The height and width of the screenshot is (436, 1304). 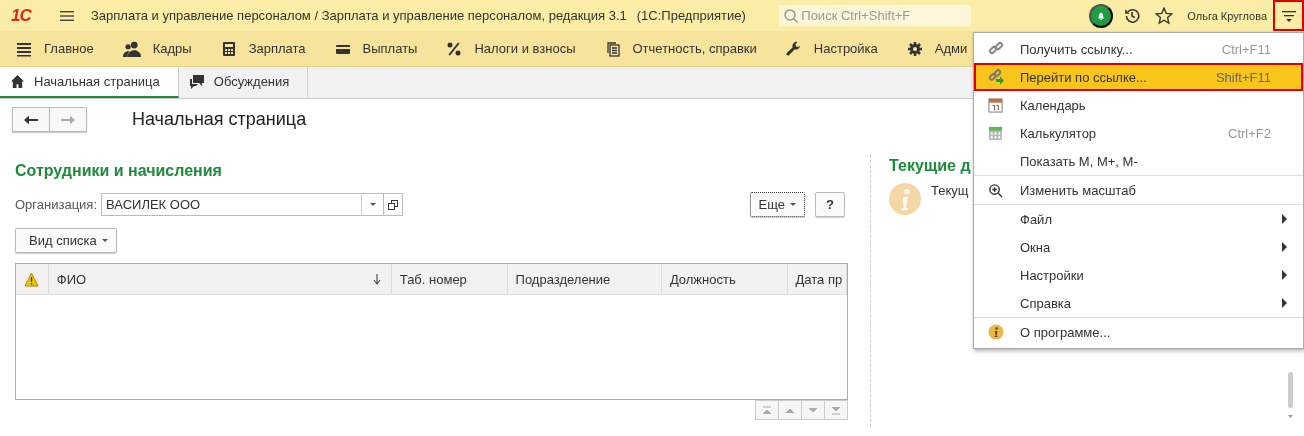 I want to click on section-heading: Сотрудники и начисления, so click(x=119, y=171).